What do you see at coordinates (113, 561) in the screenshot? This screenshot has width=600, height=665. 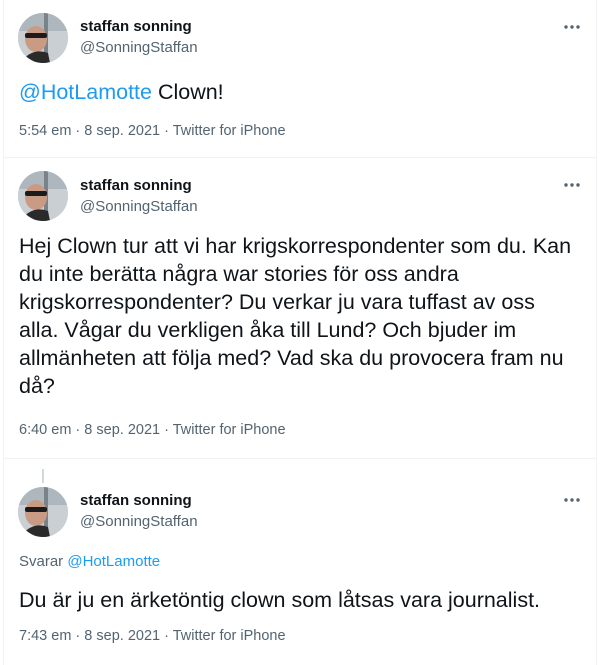 I see `reply-mention-link: @HotLamotte` at bounding box center [113, 561].